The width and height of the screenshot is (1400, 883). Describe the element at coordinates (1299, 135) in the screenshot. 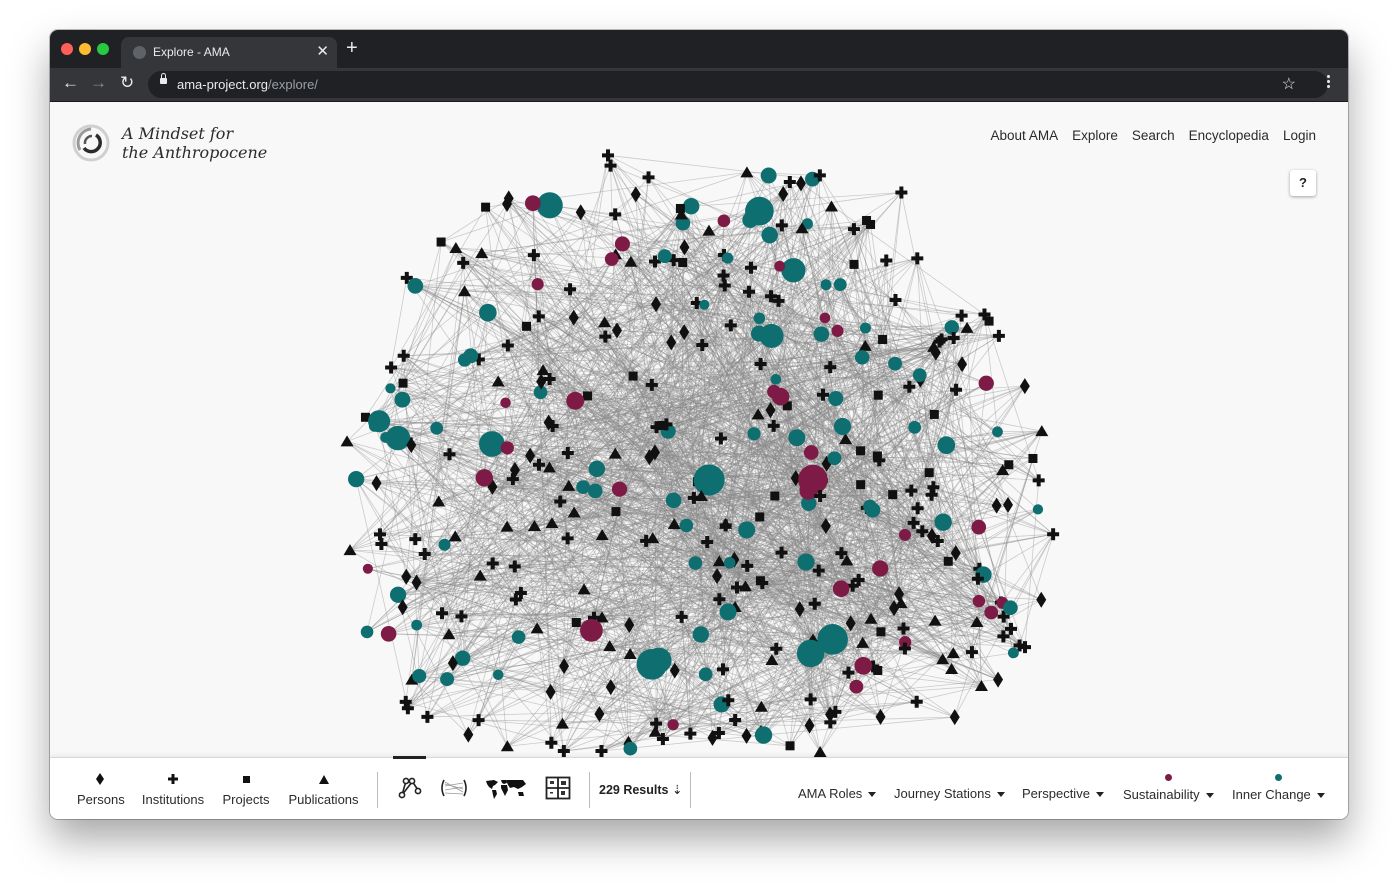

I see `nav-login: Login` at that location.